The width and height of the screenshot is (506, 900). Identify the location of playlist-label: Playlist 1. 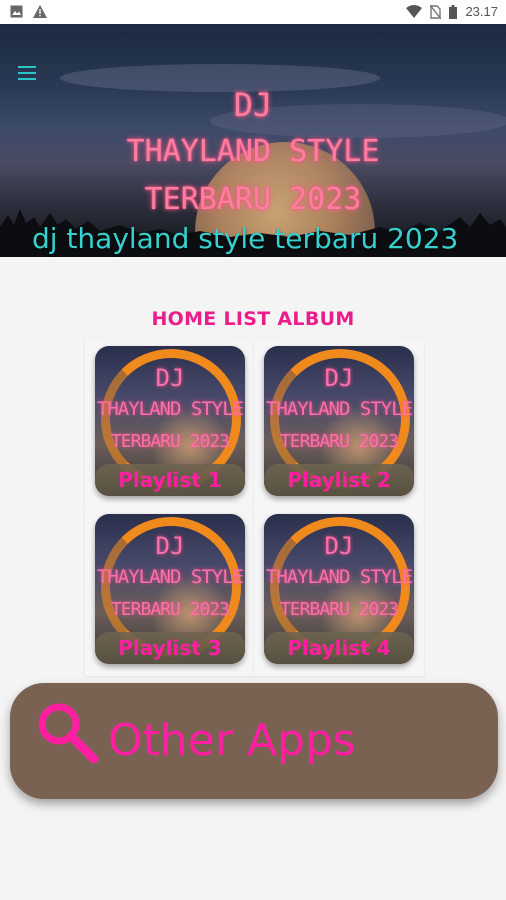
(170, 480).